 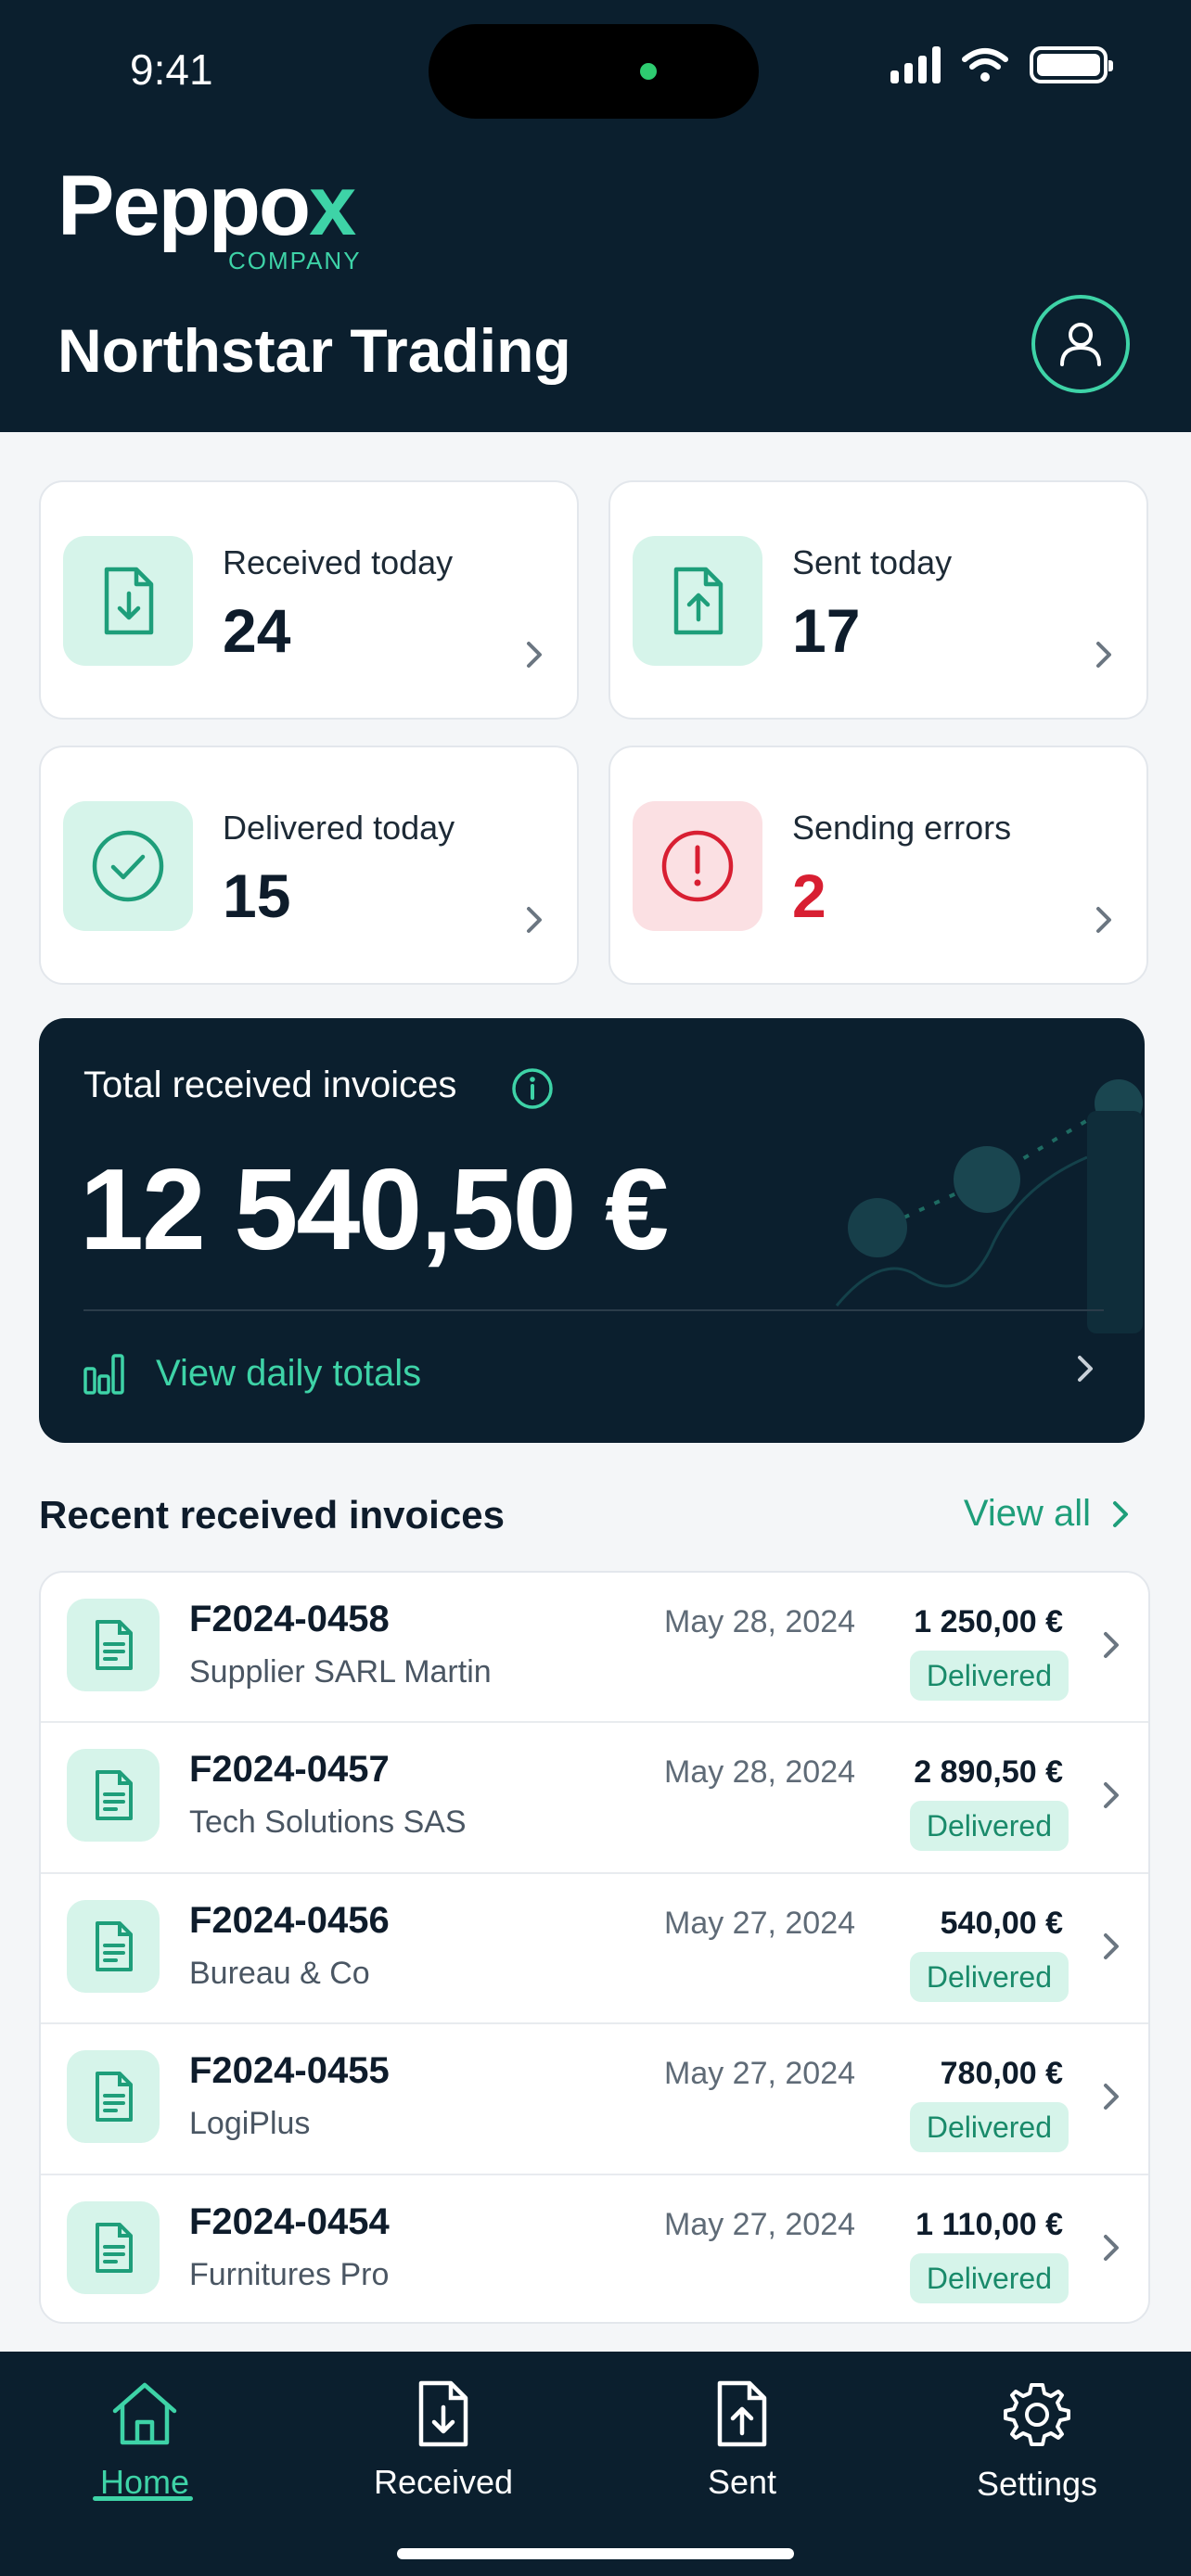 What do you see at coordinates (697, 866) in the screenshot?
I see `alert-circle-icon` at bounding box center [697, 866].